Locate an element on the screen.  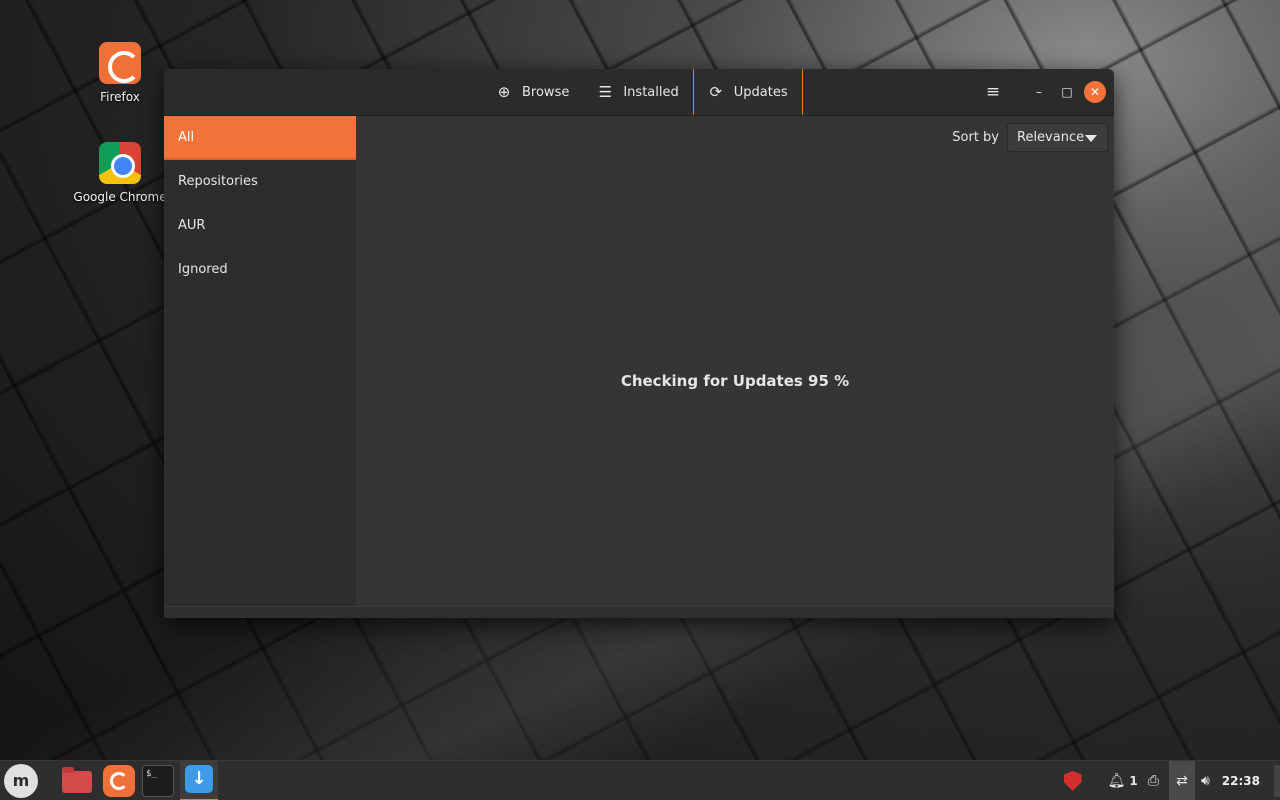
globe-icon: ⊕ is located at coordinates (504, 92).